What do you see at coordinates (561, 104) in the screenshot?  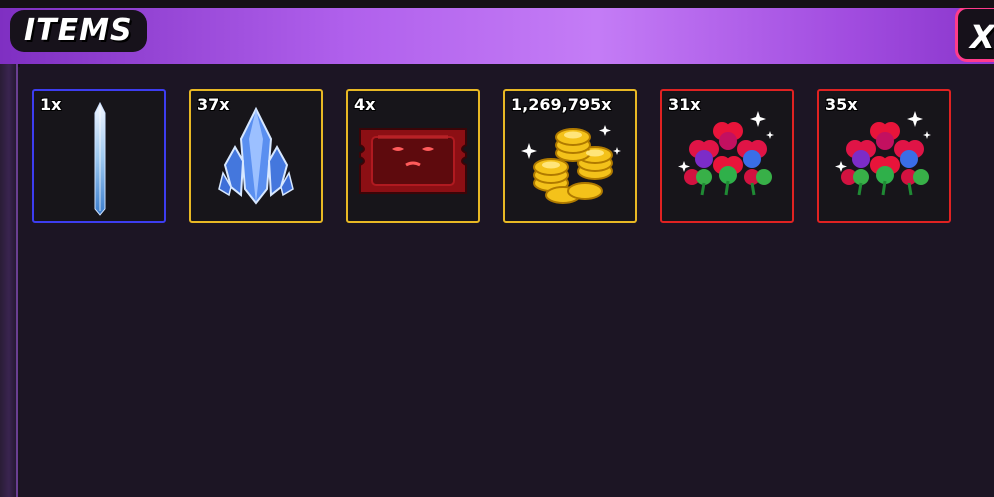 I see `item-count: 1,269,795x` at bounding box center [561, 104].